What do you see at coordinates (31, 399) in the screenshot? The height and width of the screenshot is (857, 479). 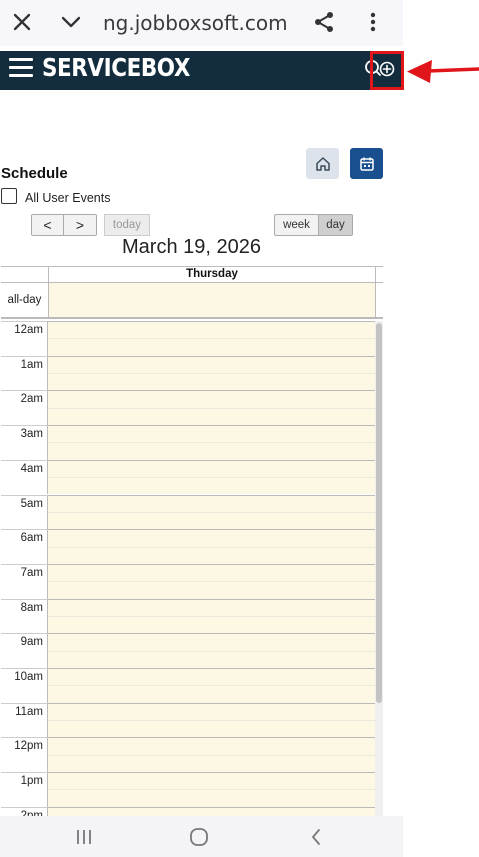 I see `hour-label: 2am` at bounding box center [31, 399].